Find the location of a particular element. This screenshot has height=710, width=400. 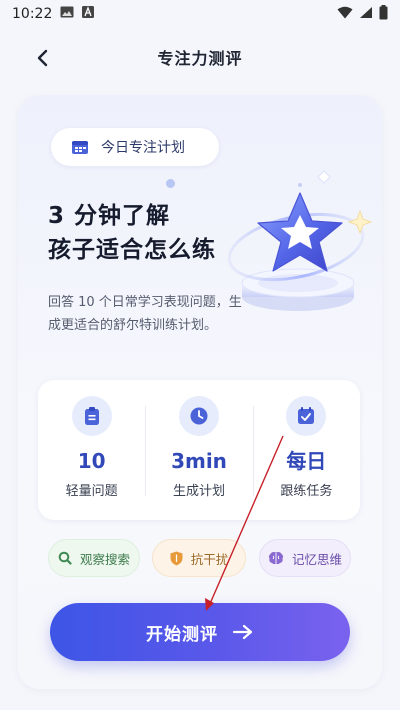

tag-memory-thinking-label: 记忆思维 is located at coordinates (316, 559).